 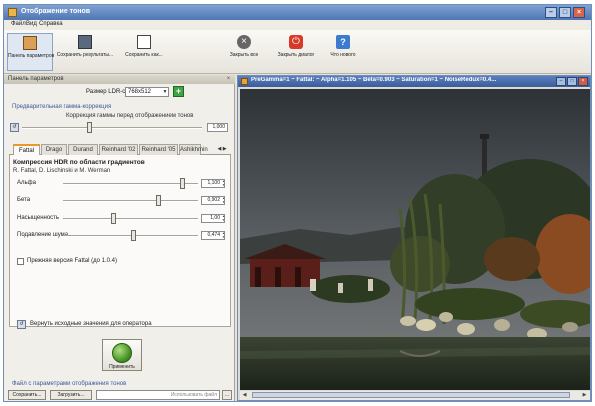 I want to click on saturation-slider, so click(x=130, y=219).